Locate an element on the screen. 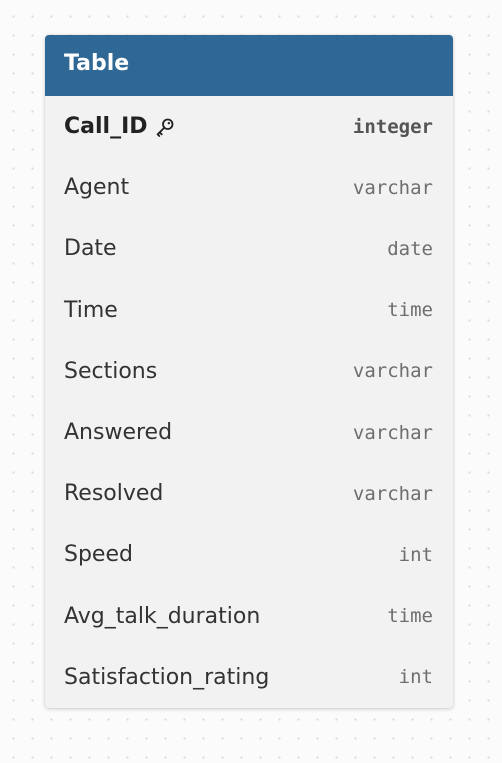 The width and height of the screenshot is (502, 763). field-row-time: Time time is located at coordinates (249, 310).